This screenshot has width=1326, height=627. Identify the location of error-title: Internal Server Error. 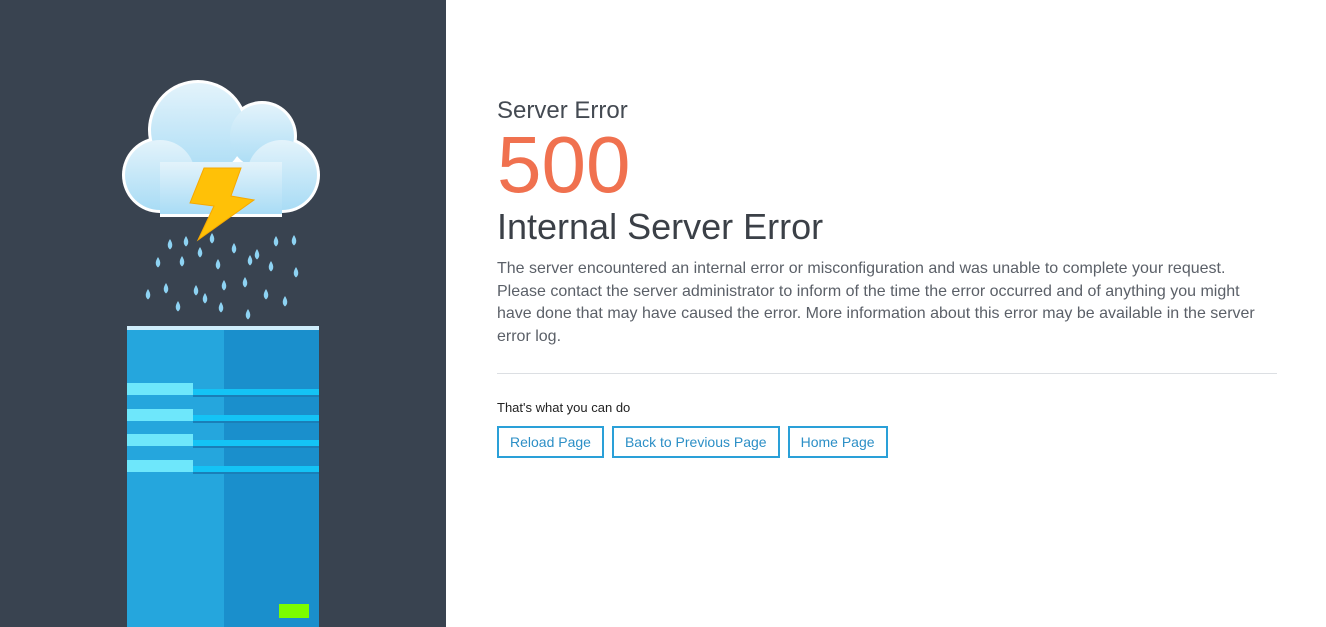
(660, 226).